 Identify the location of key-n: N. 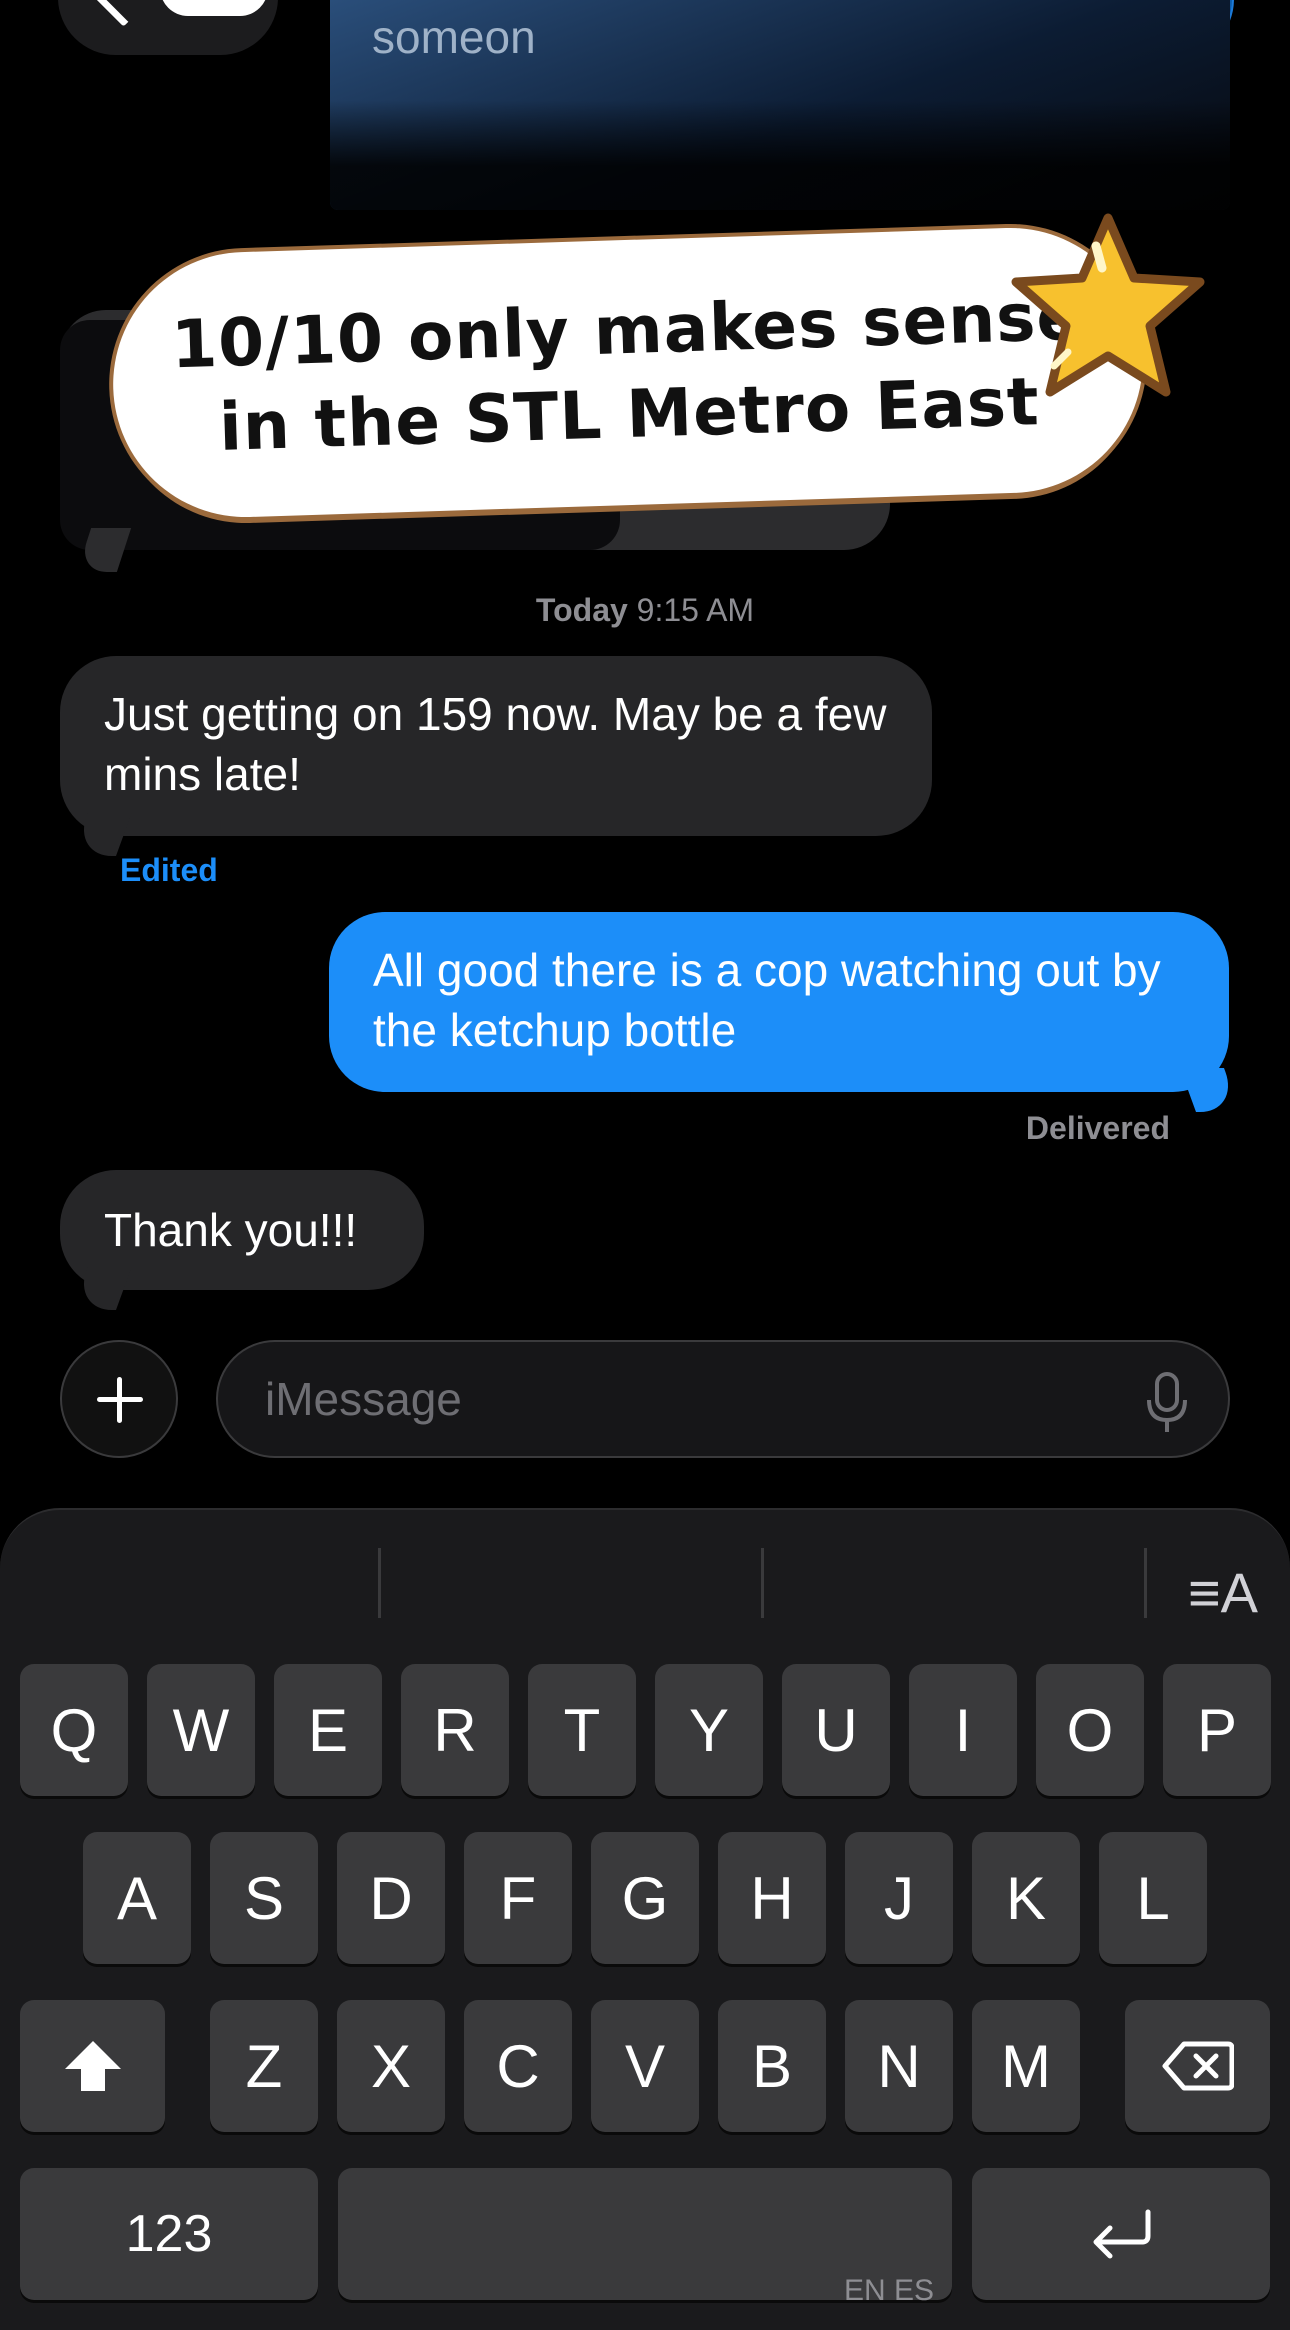
(899, 2066).